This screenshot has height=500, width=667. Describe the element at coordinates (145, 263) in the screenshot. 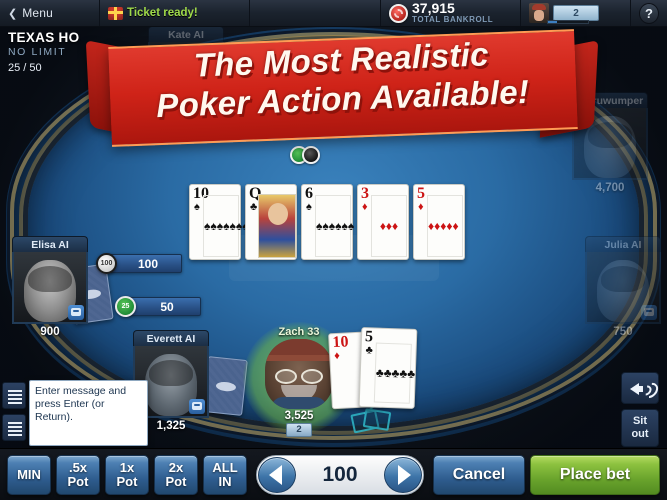

I see `bet-amount: 100` at that location.